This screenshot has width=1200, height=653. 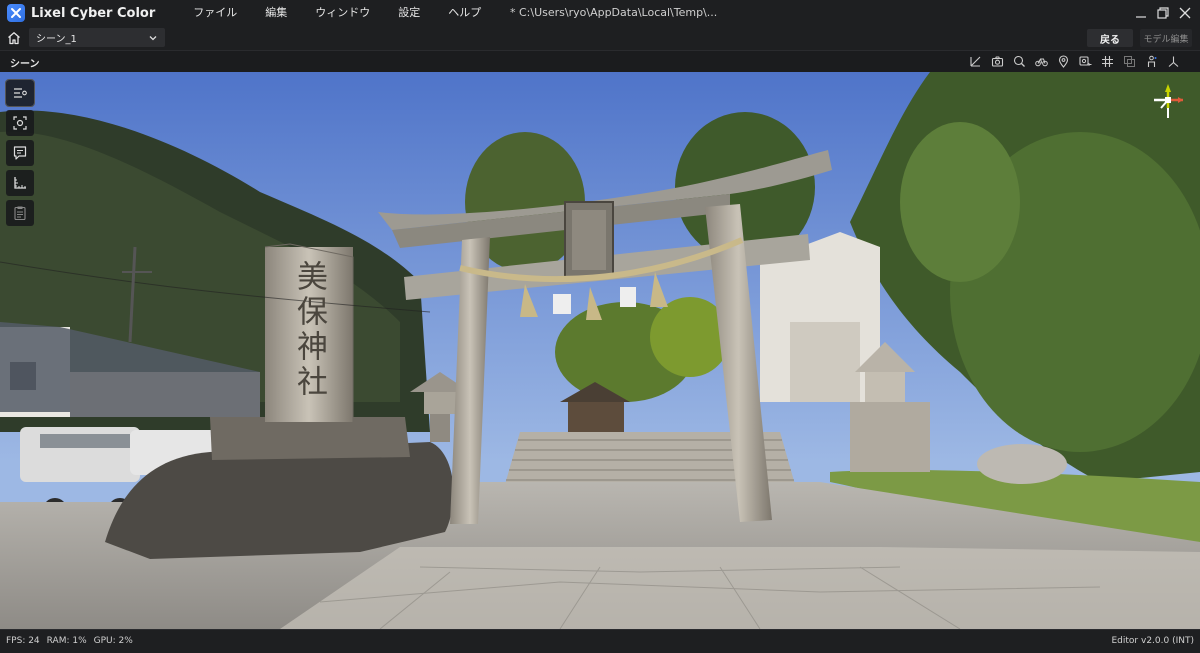 I want to click on measure-icon, so click(x=975, y=61).